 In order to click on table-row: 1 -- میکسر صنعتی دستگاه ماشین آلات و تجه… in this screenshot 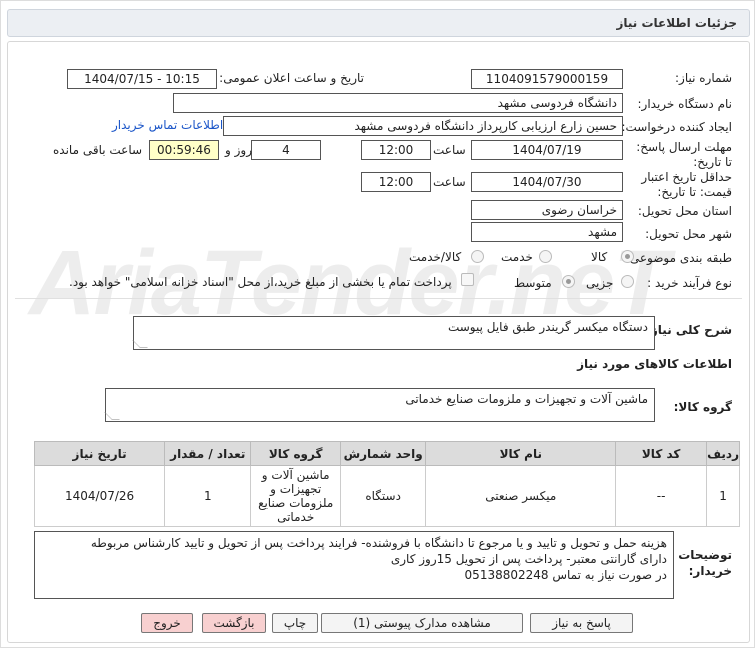, I will do `click(386, 496)`.